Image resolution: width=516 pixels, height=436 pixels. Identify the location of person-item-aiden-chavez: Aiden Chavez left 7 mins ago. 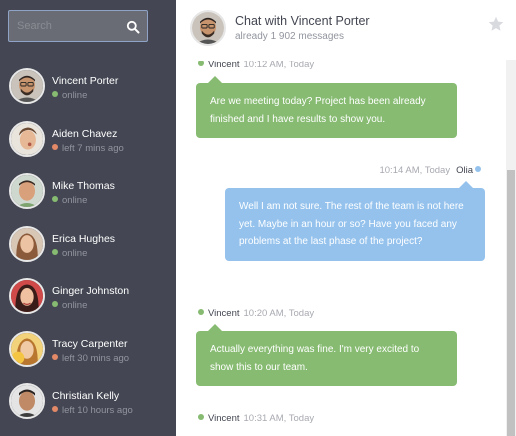
(88, 143).